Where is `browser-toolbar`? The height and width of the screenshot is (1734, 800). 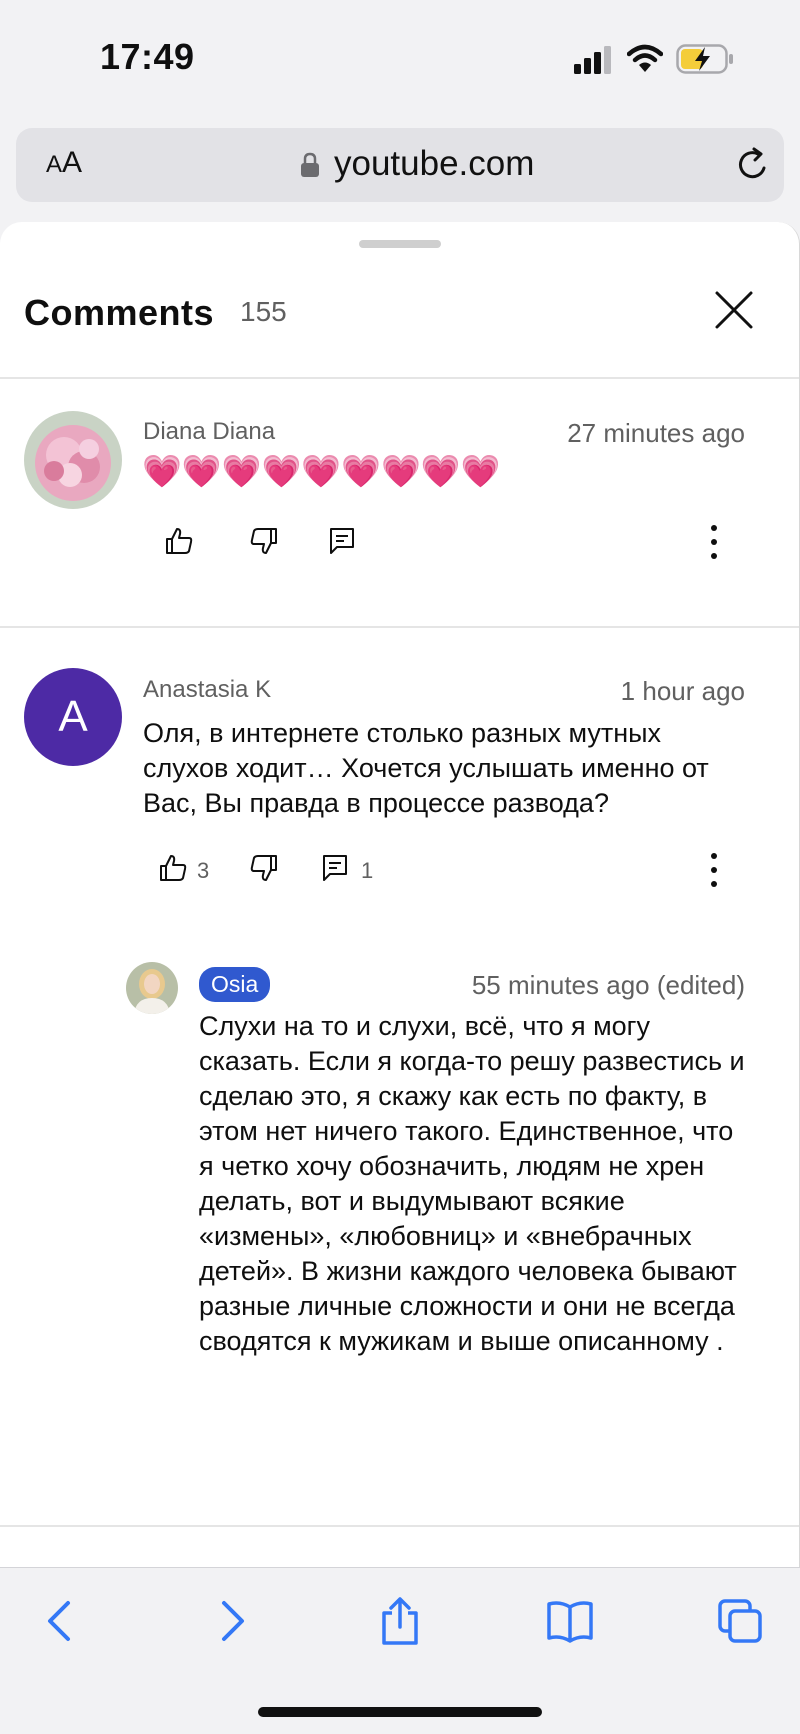 browser-toolbar is located at coordinates (400, 1650).